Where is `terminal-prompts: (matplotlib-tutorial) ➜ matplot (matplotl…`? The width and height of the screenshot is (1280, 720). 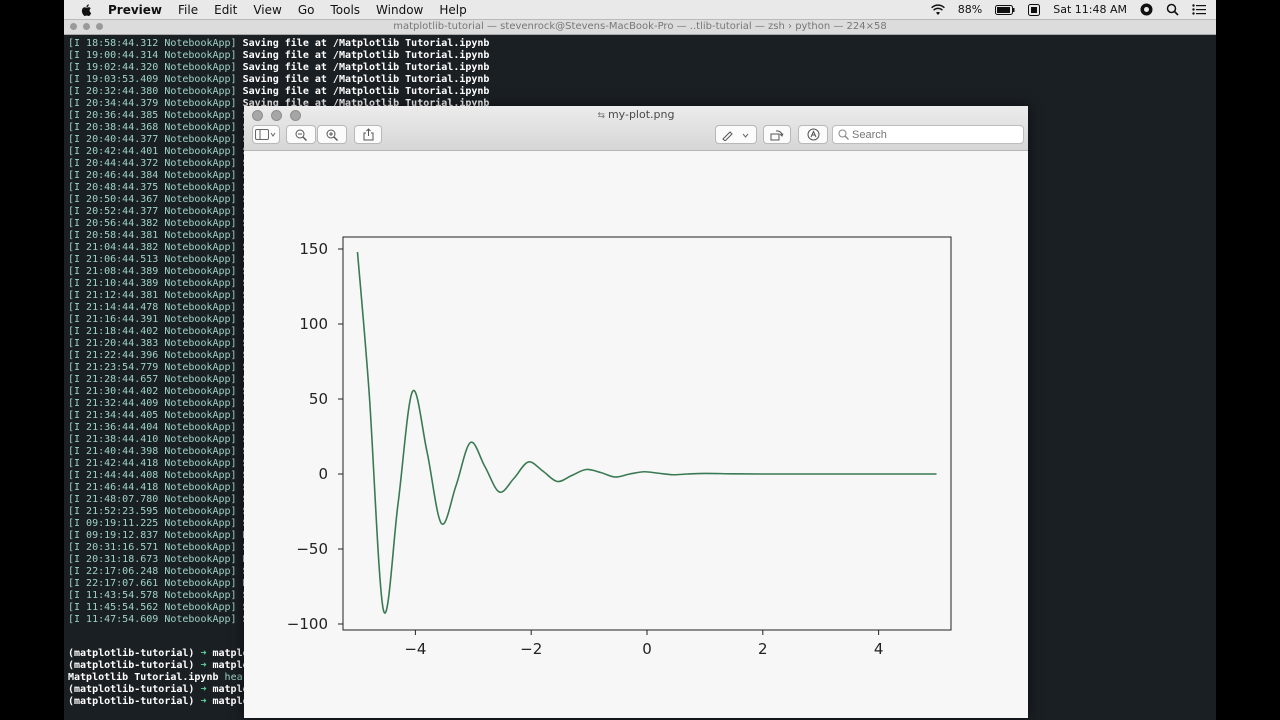
terminal-prompts: (matplotlib-tutorial) ➜ matplot (matplotl… is located at coordinates (164, 678).